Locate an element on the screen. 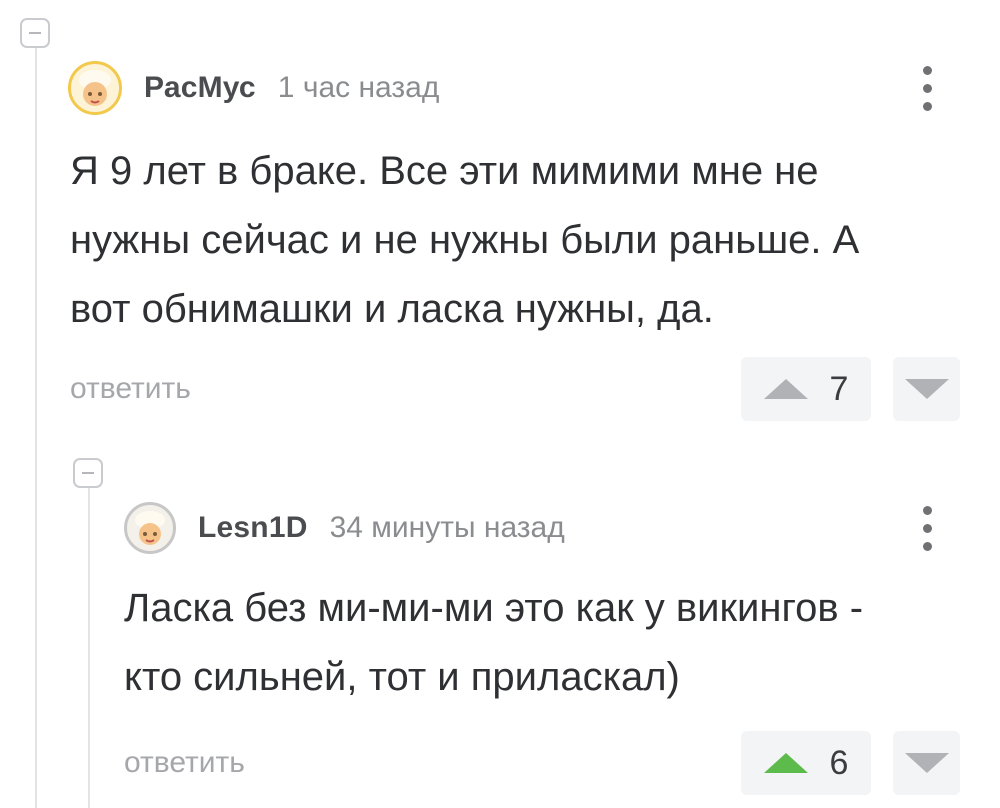 This screenshot has width=1000, height=808. upvote-button: 7 is located at coordinates (806, 389).